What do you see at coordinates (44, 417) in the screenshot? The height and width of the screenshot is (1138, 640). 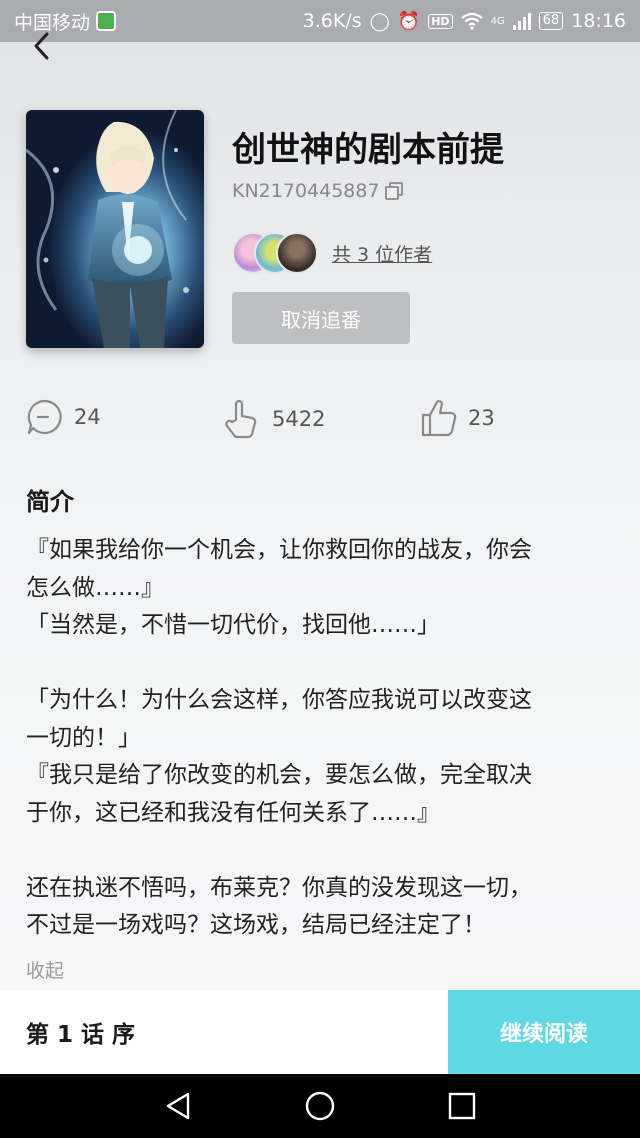 I see `comment-icon` at bounding box center [44, 417].